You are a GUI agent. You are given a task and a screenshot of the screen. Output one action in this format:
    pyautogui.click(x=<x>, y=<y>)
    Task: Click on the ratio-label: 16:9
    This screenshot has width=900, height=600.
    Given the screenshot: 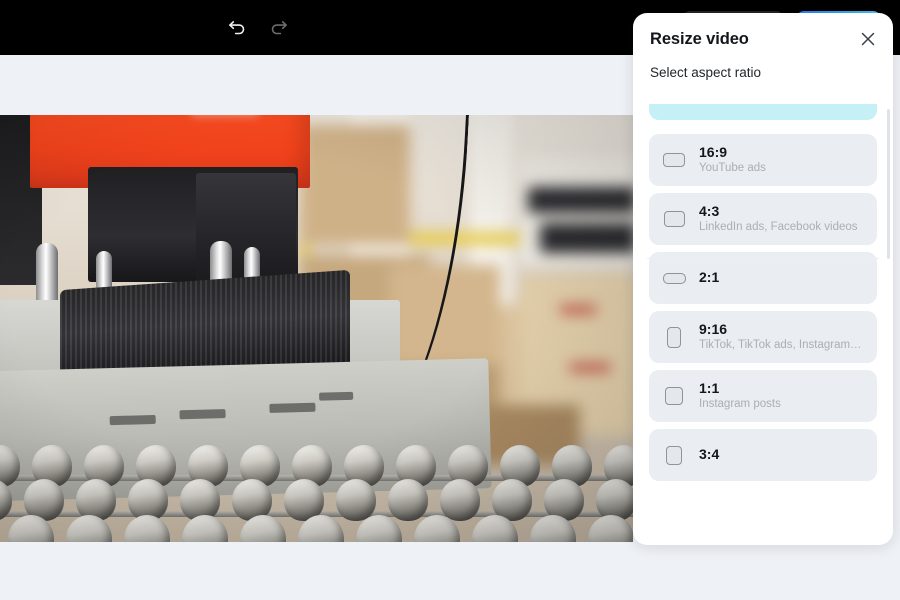 What is the action you would take?
    pyautogui.click(x=713, y=151)
    